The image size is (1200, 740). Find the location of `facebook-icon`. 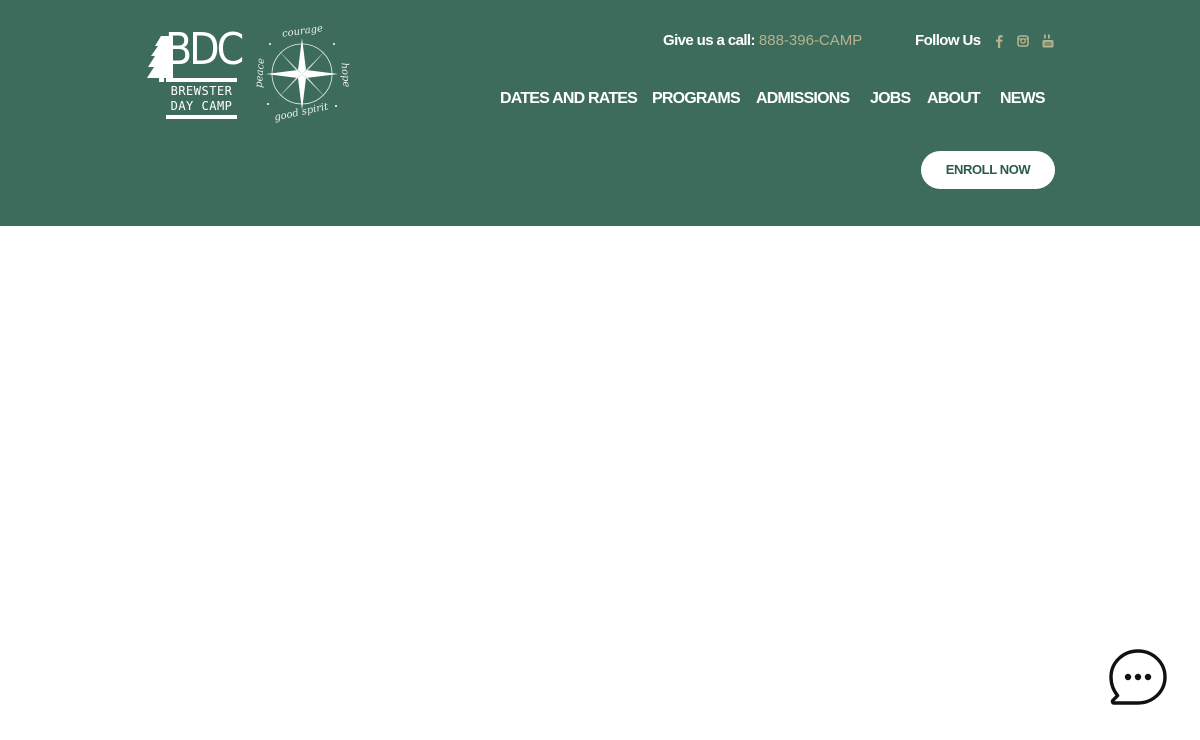

facebook-icon is located at coordinates (999, 41).